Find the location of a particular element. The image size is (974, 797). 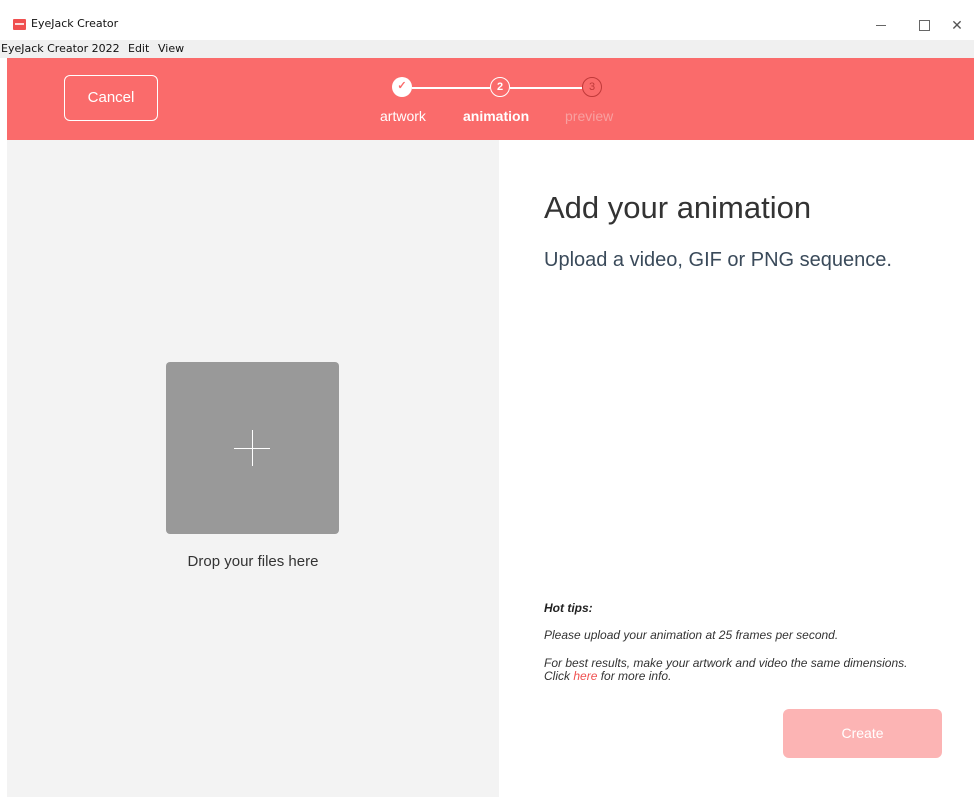

dropzone-label: Drop your files here is located at coordinates (253, 561).